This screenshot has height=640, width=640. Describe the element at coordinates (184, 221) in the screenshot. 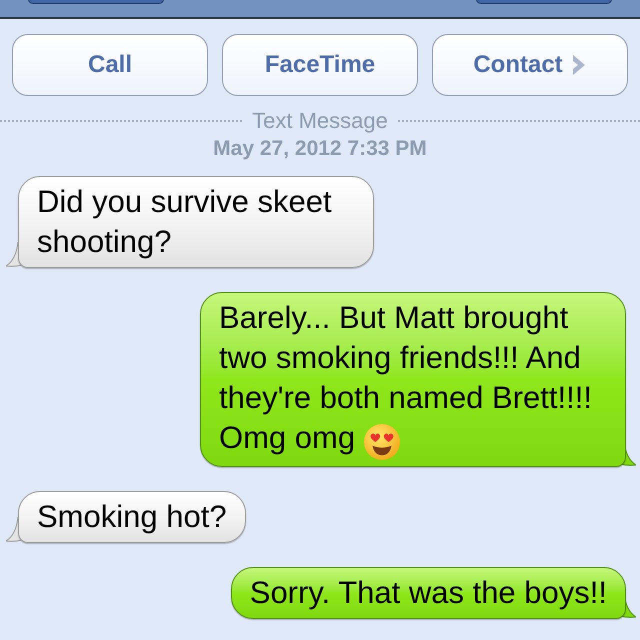

I see `message-text: Did you survive skeet shooting?` at that location.